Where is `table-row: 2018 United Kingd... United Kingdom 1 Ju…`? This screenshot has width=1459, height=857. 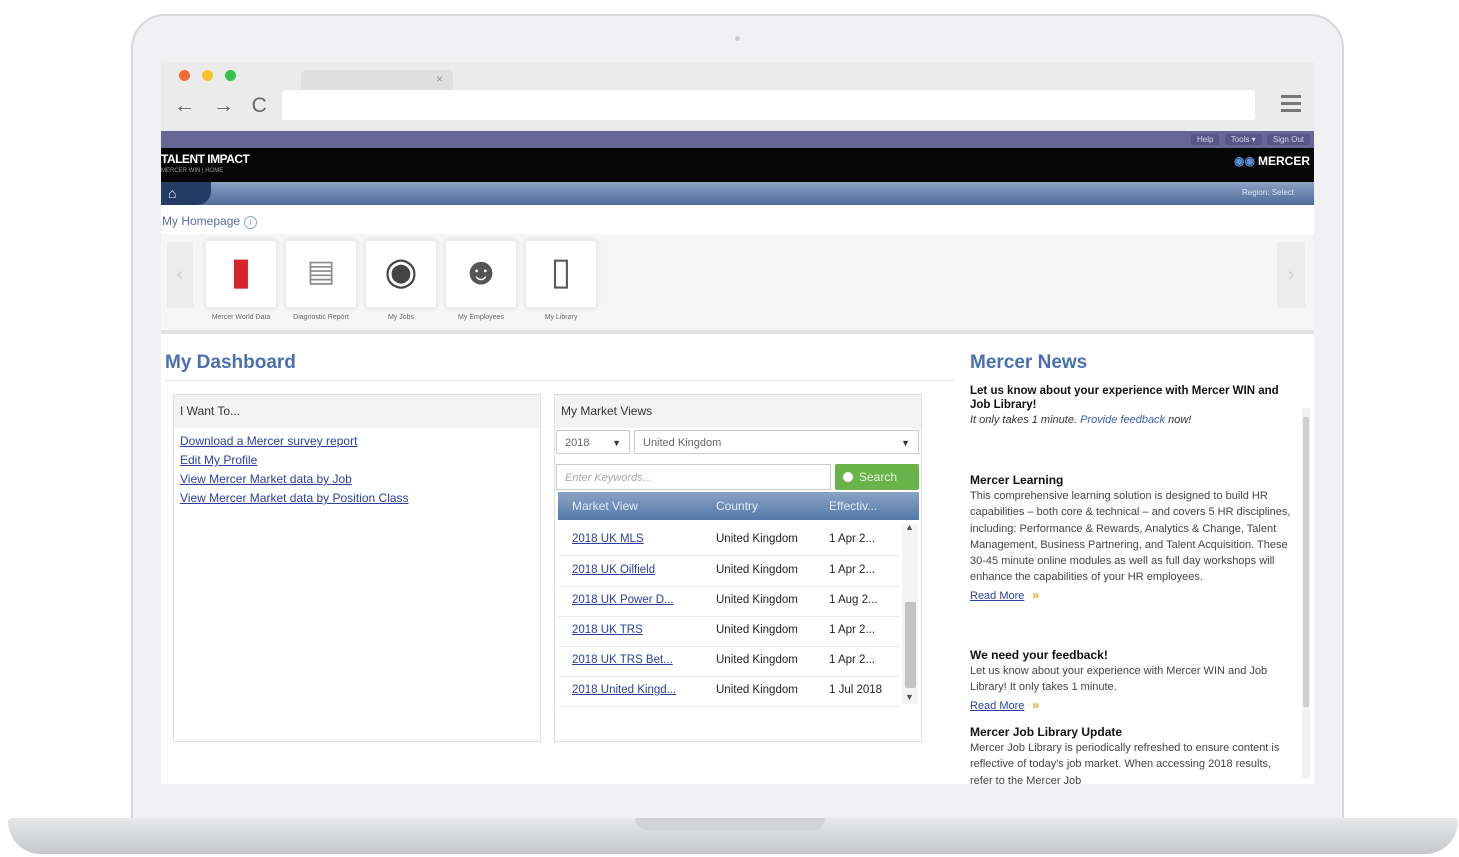 table-row: 2018 United Kingd... United Kingdom 1 Ju… is located at coordinates (729, 691).